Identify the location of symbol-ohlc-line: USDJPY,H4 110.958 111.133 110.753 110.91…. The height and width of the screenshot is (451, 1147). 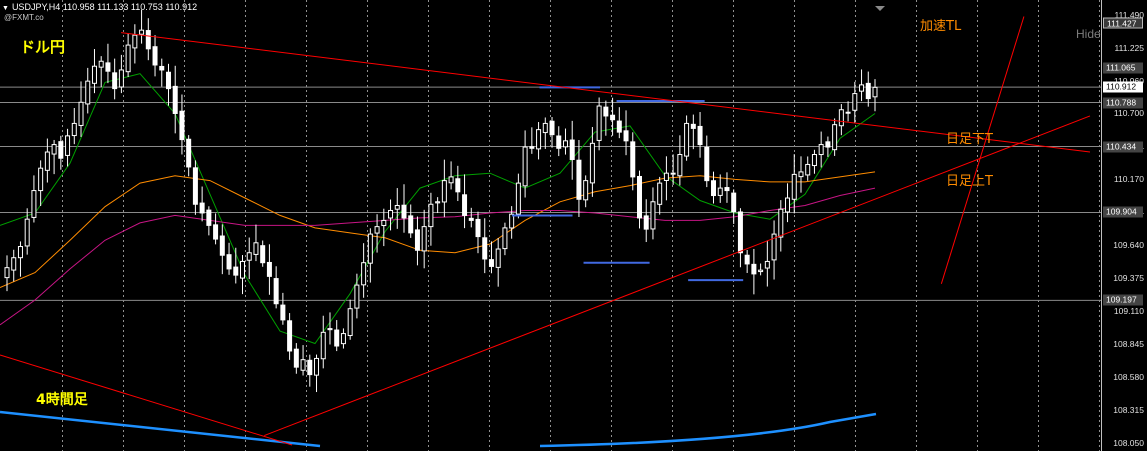
(104, 7).